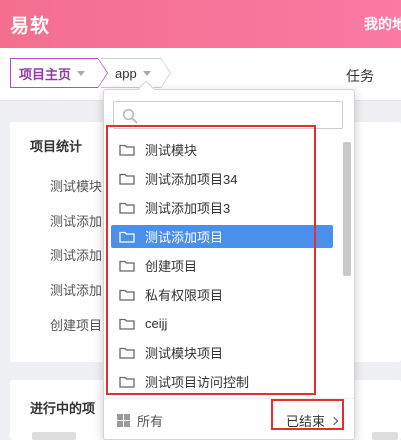 The height and width of the screenshot is (440, 401). Describe the element at coordinates (63, 408) in the screenshot. I see `card-title: 进行中的项` at that location.